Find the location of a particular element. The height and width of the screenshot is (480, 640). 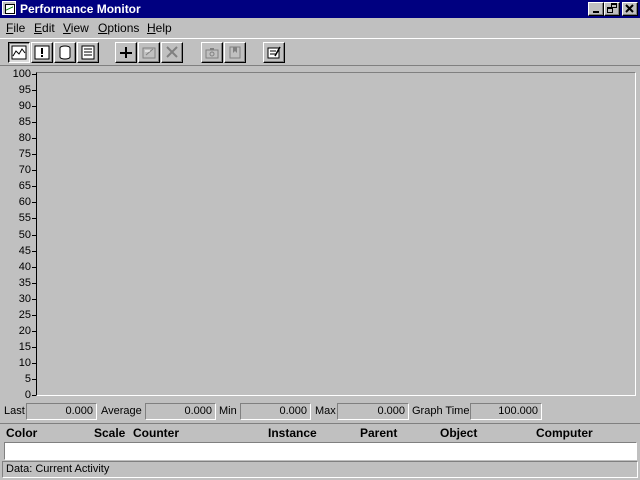

log-view-button is located at coordinates (65, 52).